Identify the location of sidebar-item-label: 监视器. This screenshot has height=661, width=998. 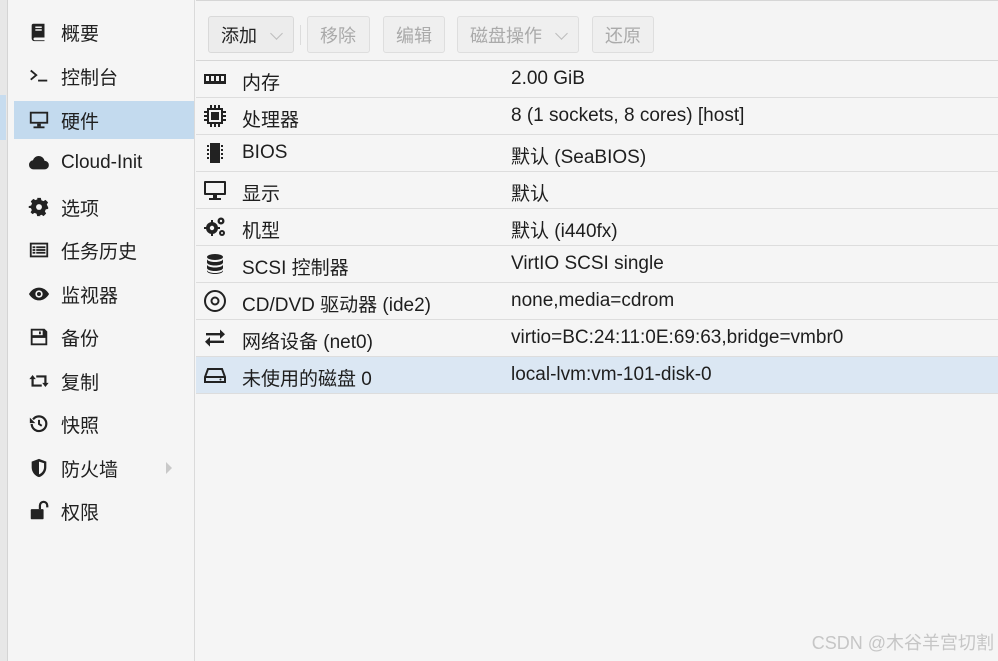
(90, 296).